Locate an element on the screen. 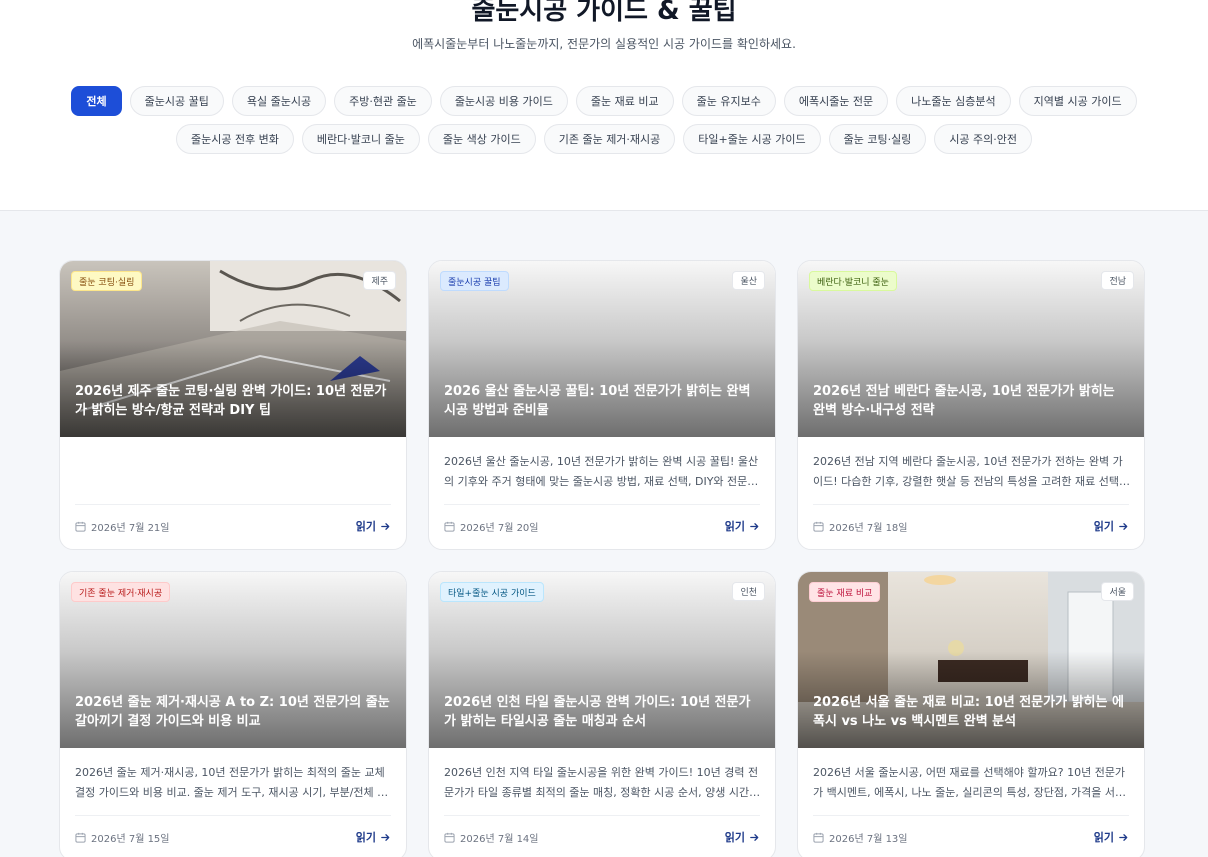 Image resolution: width=1208 pixels, height=857 pixels. card-footer: 2026년 7월 18일 읽기 is located at coordinates (971, 526).